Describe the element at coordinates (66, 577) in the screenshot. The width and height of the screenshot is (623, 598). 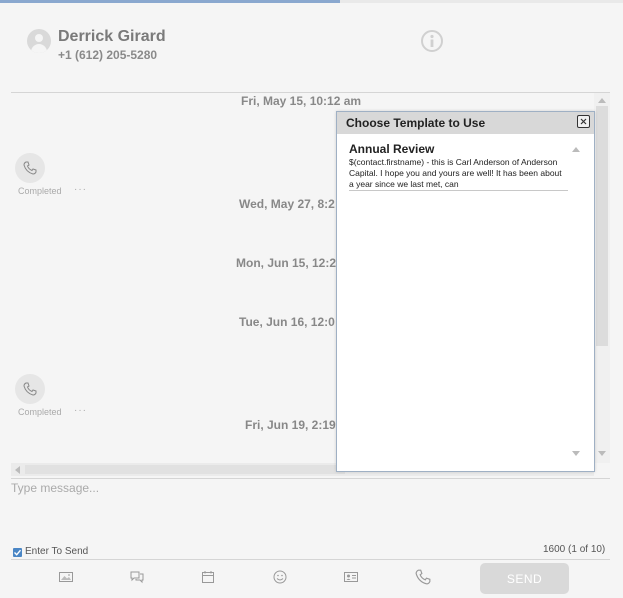
I see `image-icon` at that location.